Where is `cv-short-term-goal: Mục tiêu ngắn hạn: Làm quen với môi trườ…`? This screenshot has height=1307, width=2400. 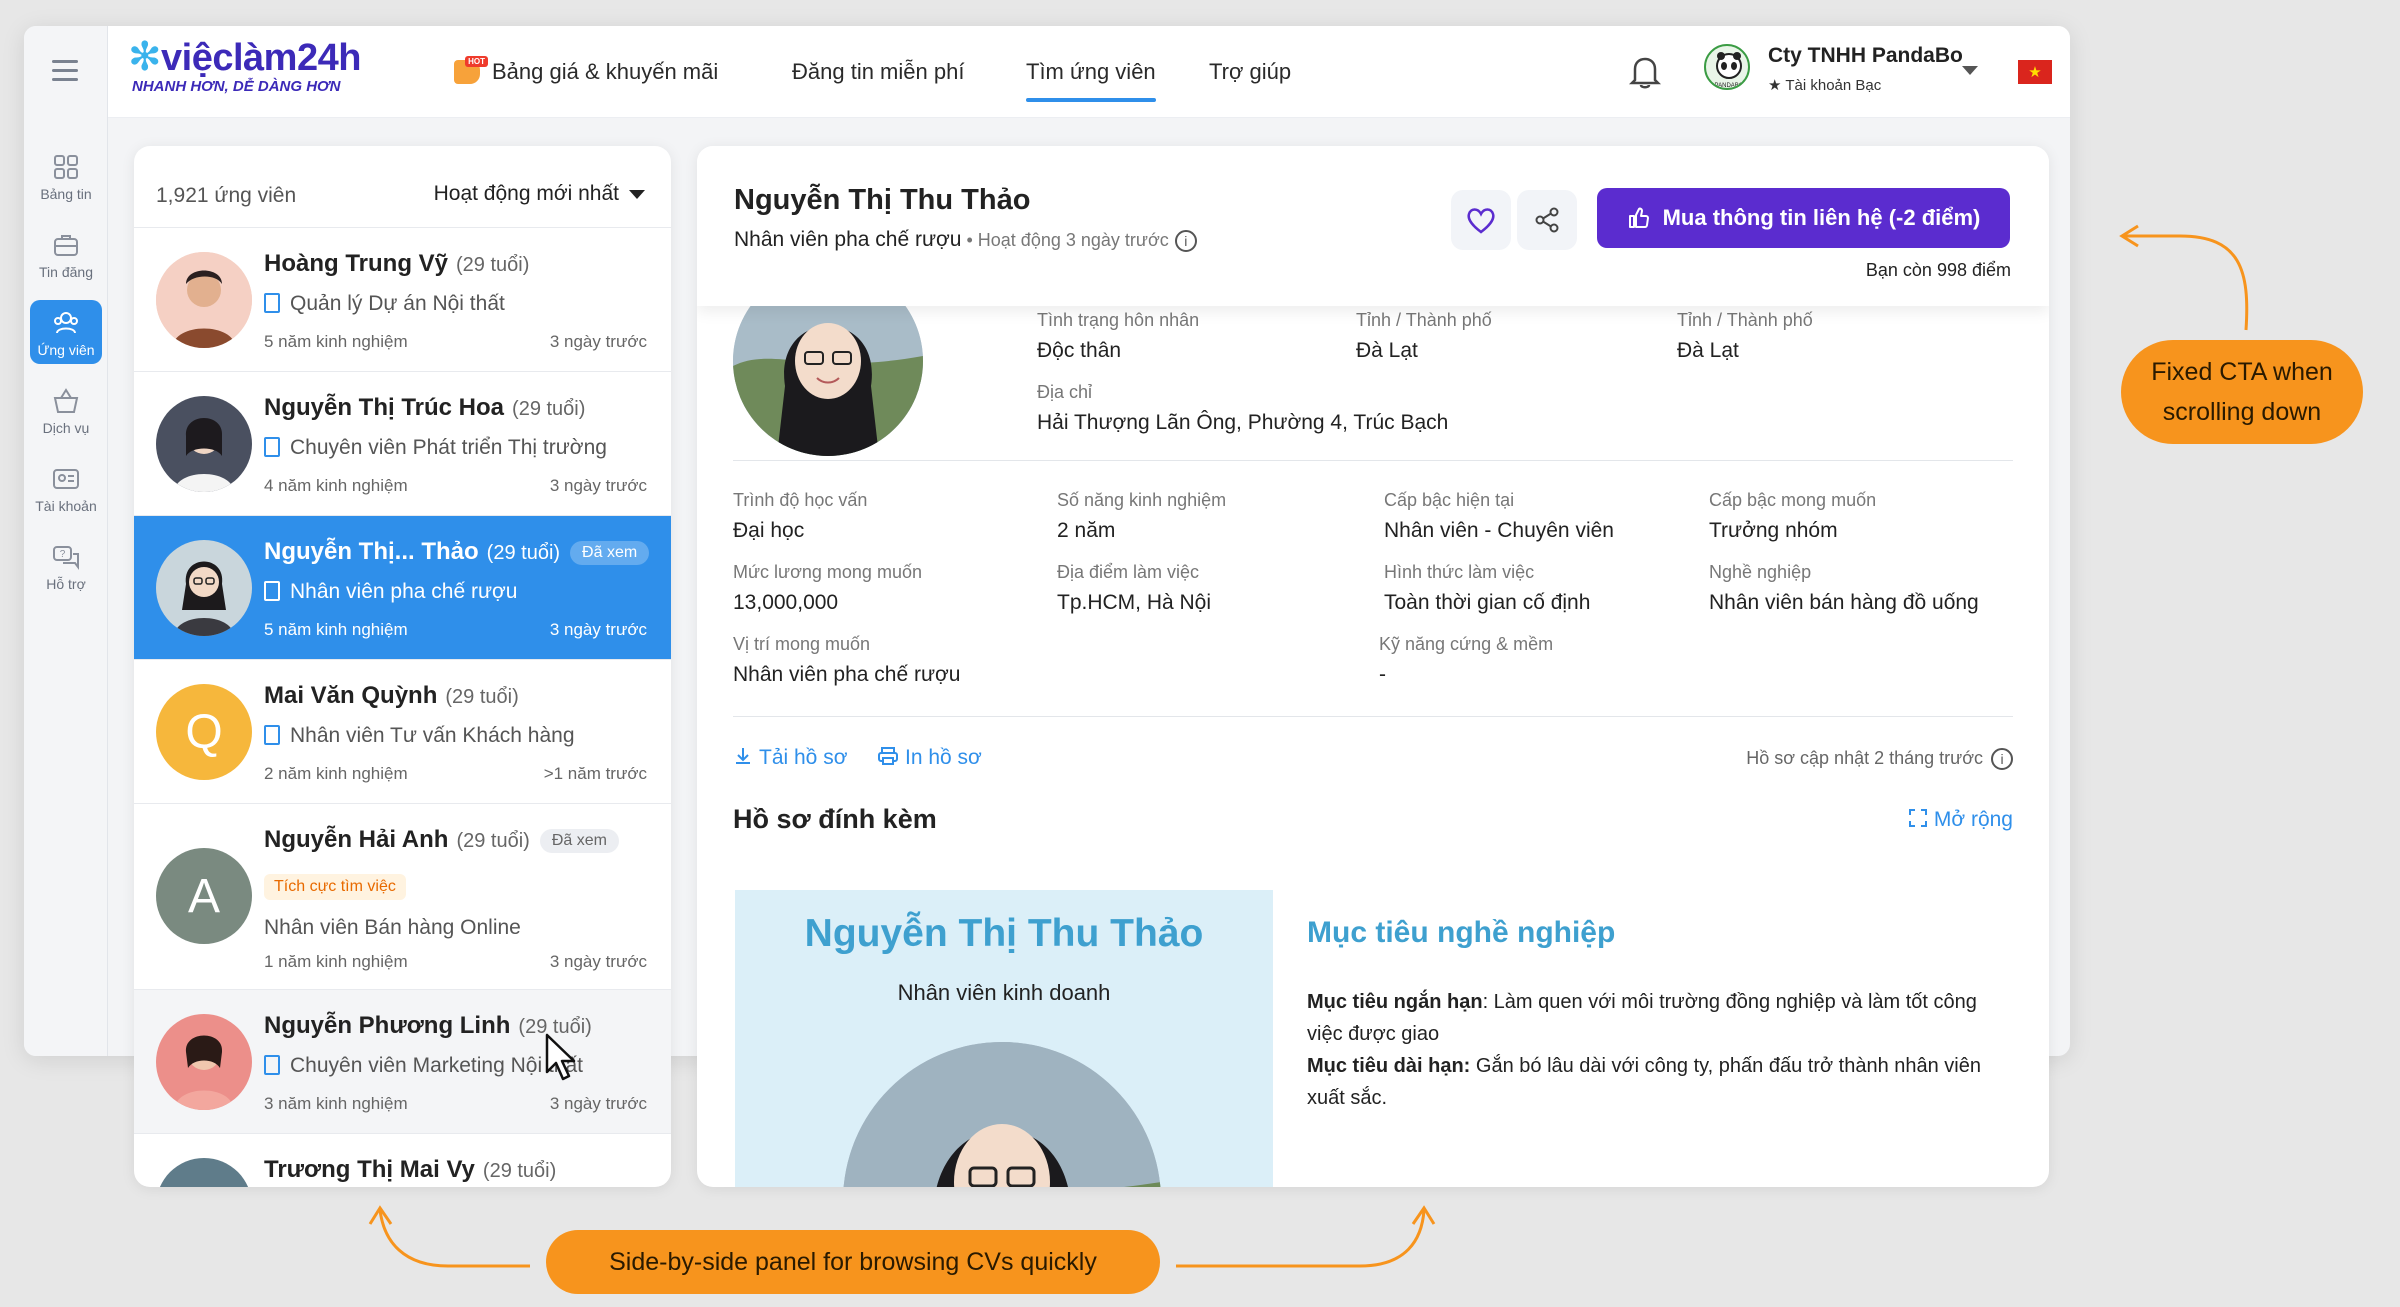 cv-short-term-goal: Mục tiêu ngắn hạn: Làm quen với môi trườ… is located at coordinates (1642, 1018).